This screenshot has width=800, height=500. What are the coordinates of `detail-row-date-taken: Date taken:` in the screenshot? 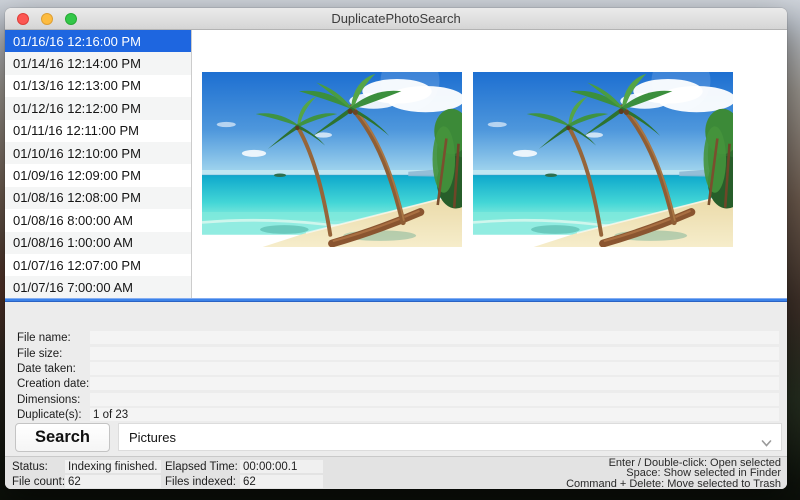 It's located at (398, 368).